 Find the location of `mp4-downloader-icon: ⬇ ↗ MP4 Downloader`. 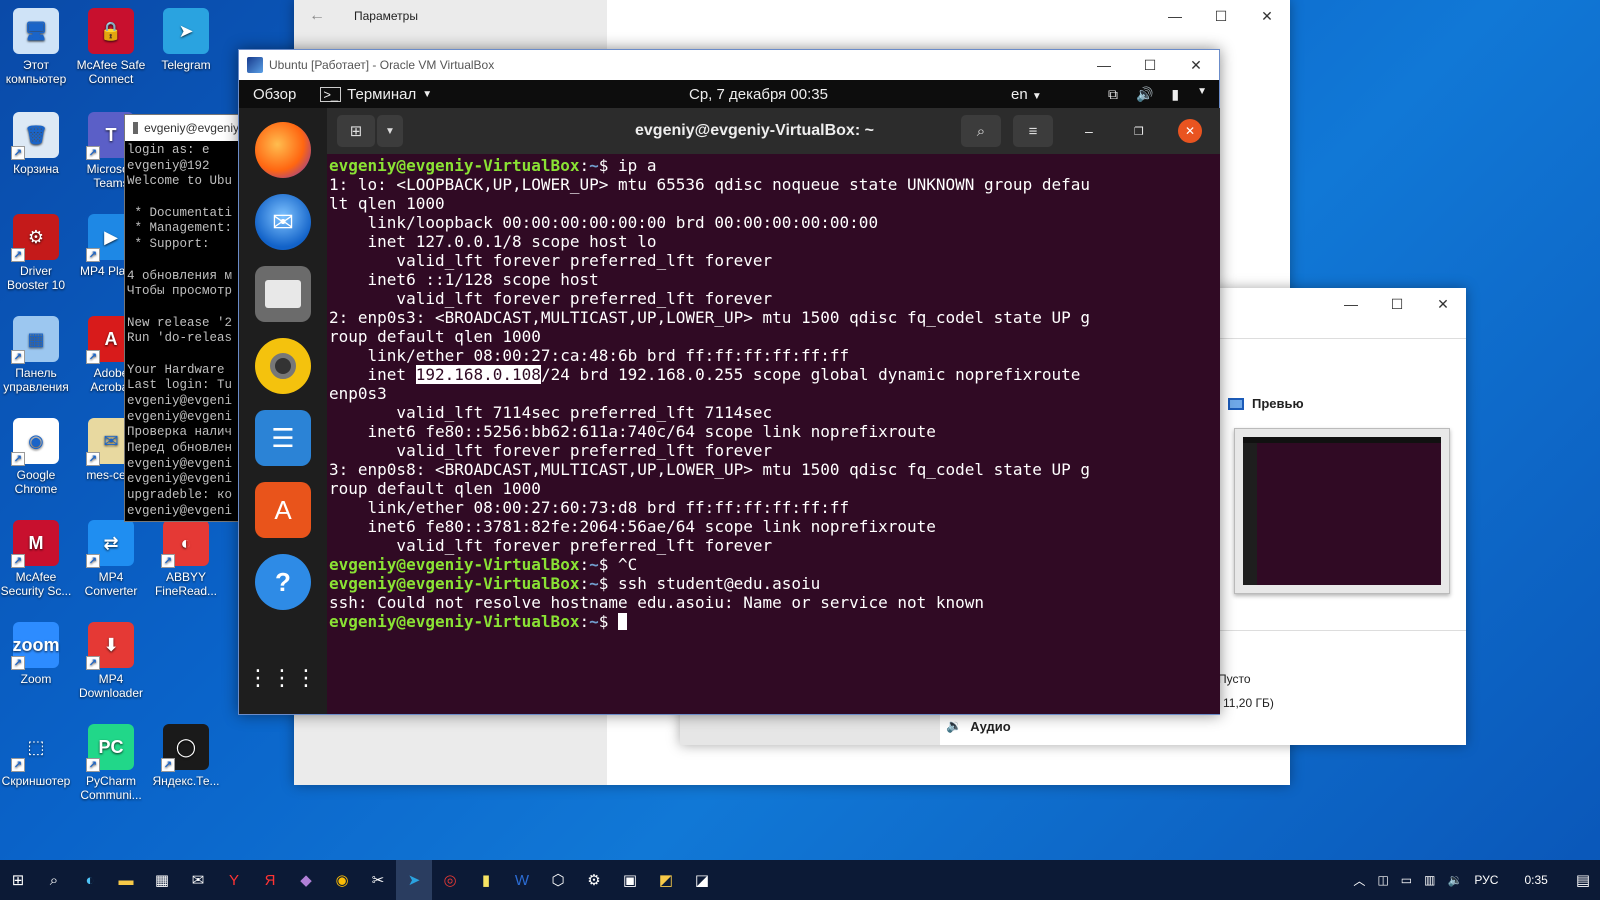

mp4-downloader-icon: ⬇ ↗ MP4 Downloader is located at coordinates (111, 661).